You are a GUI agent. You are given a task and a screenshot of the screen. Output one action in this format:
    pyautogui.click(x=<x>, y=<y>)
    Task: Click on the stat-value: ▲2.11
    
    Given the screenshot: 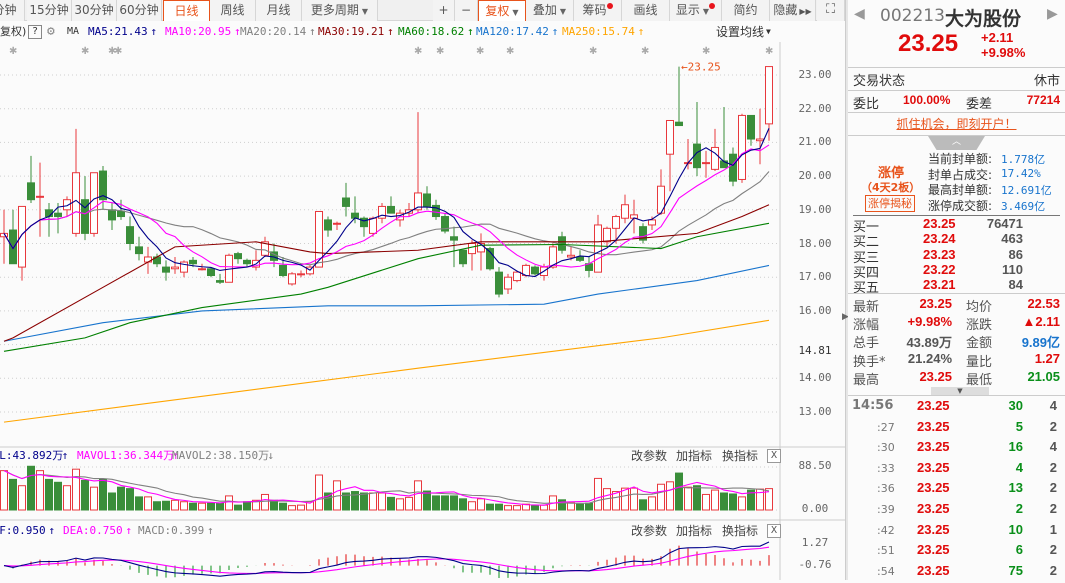 What is the action you would take?
    pyautogui.click(x=1041, y=322)
    